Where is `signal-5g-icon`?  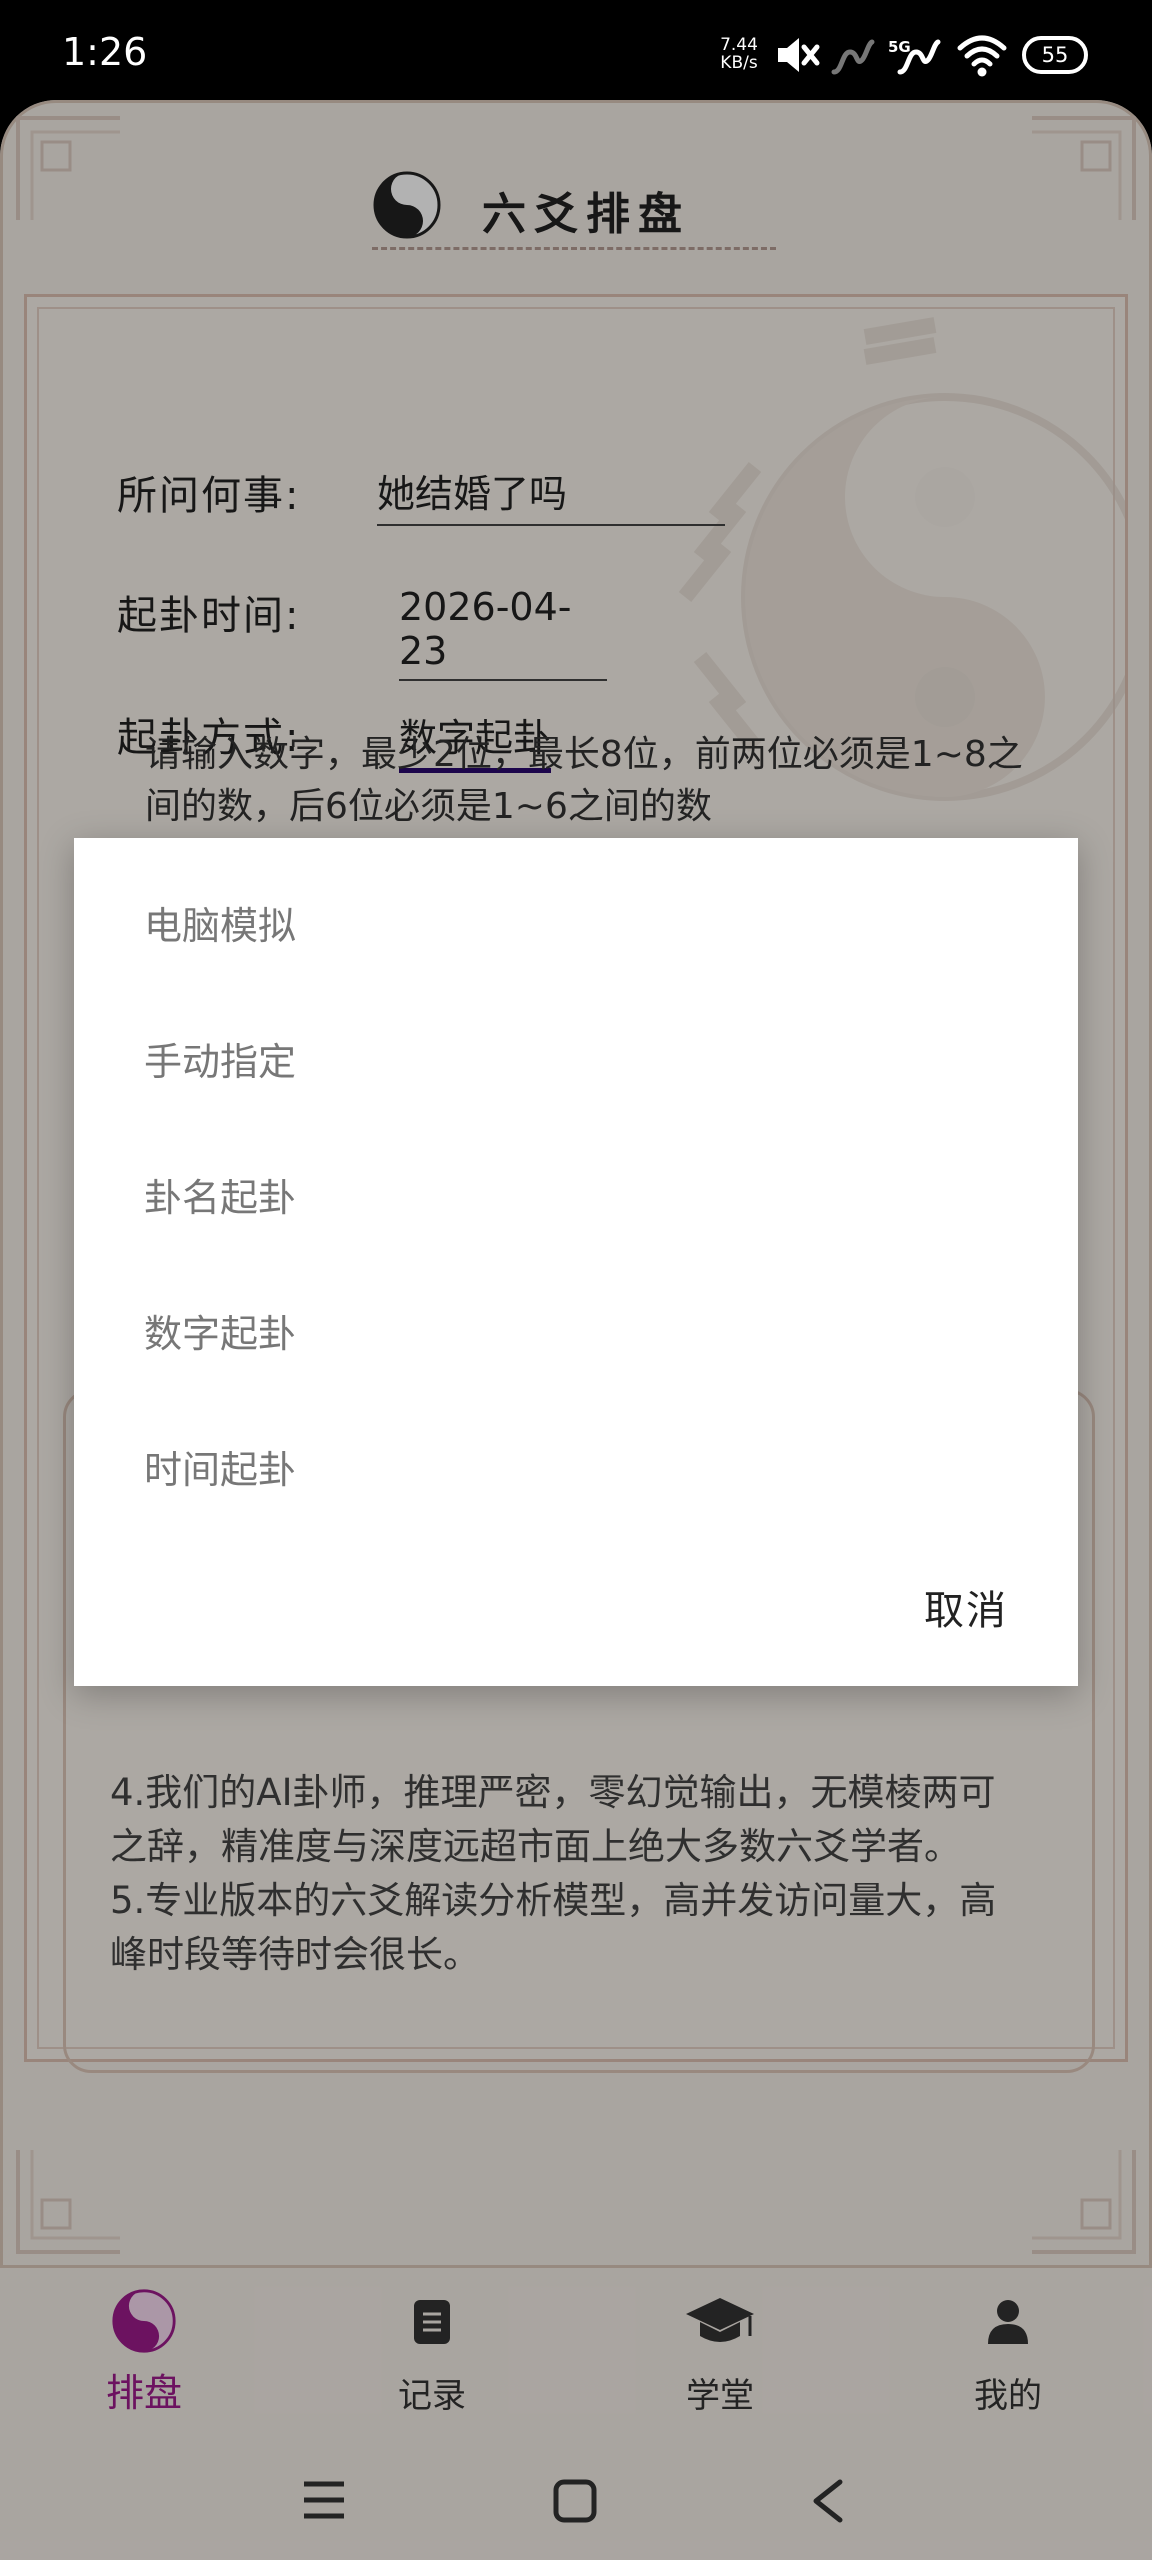
signal-5g-icon is located at coordinates (919, 57).